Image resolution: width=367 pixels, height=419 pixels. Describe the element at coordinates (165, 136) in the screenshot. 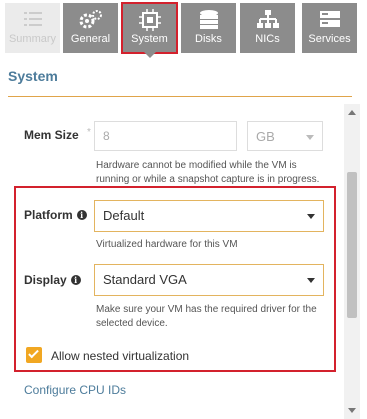

I see `mem-size-input: 8` at that location.